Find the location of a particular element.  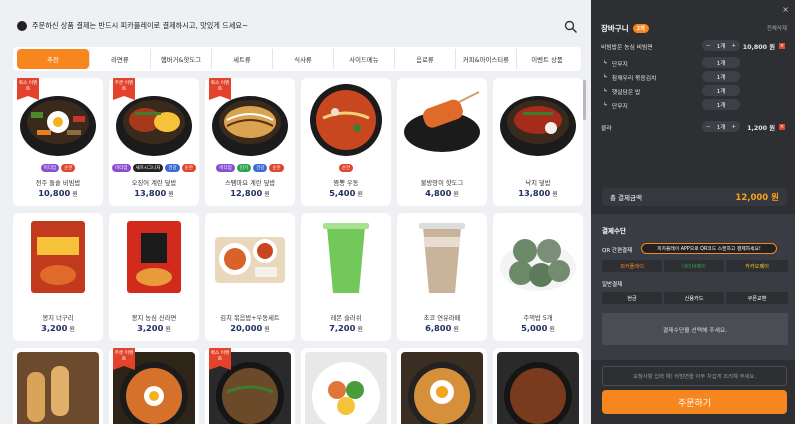

menu-tag: 순한 is located at coordinates (346, 168).